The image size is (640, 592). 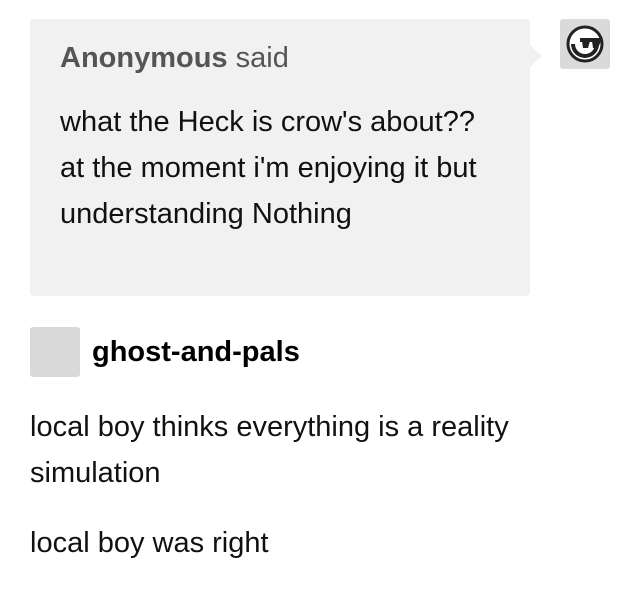 I want to click on blog-name-link: ghost-and-pals, so click(x=196, y=352).